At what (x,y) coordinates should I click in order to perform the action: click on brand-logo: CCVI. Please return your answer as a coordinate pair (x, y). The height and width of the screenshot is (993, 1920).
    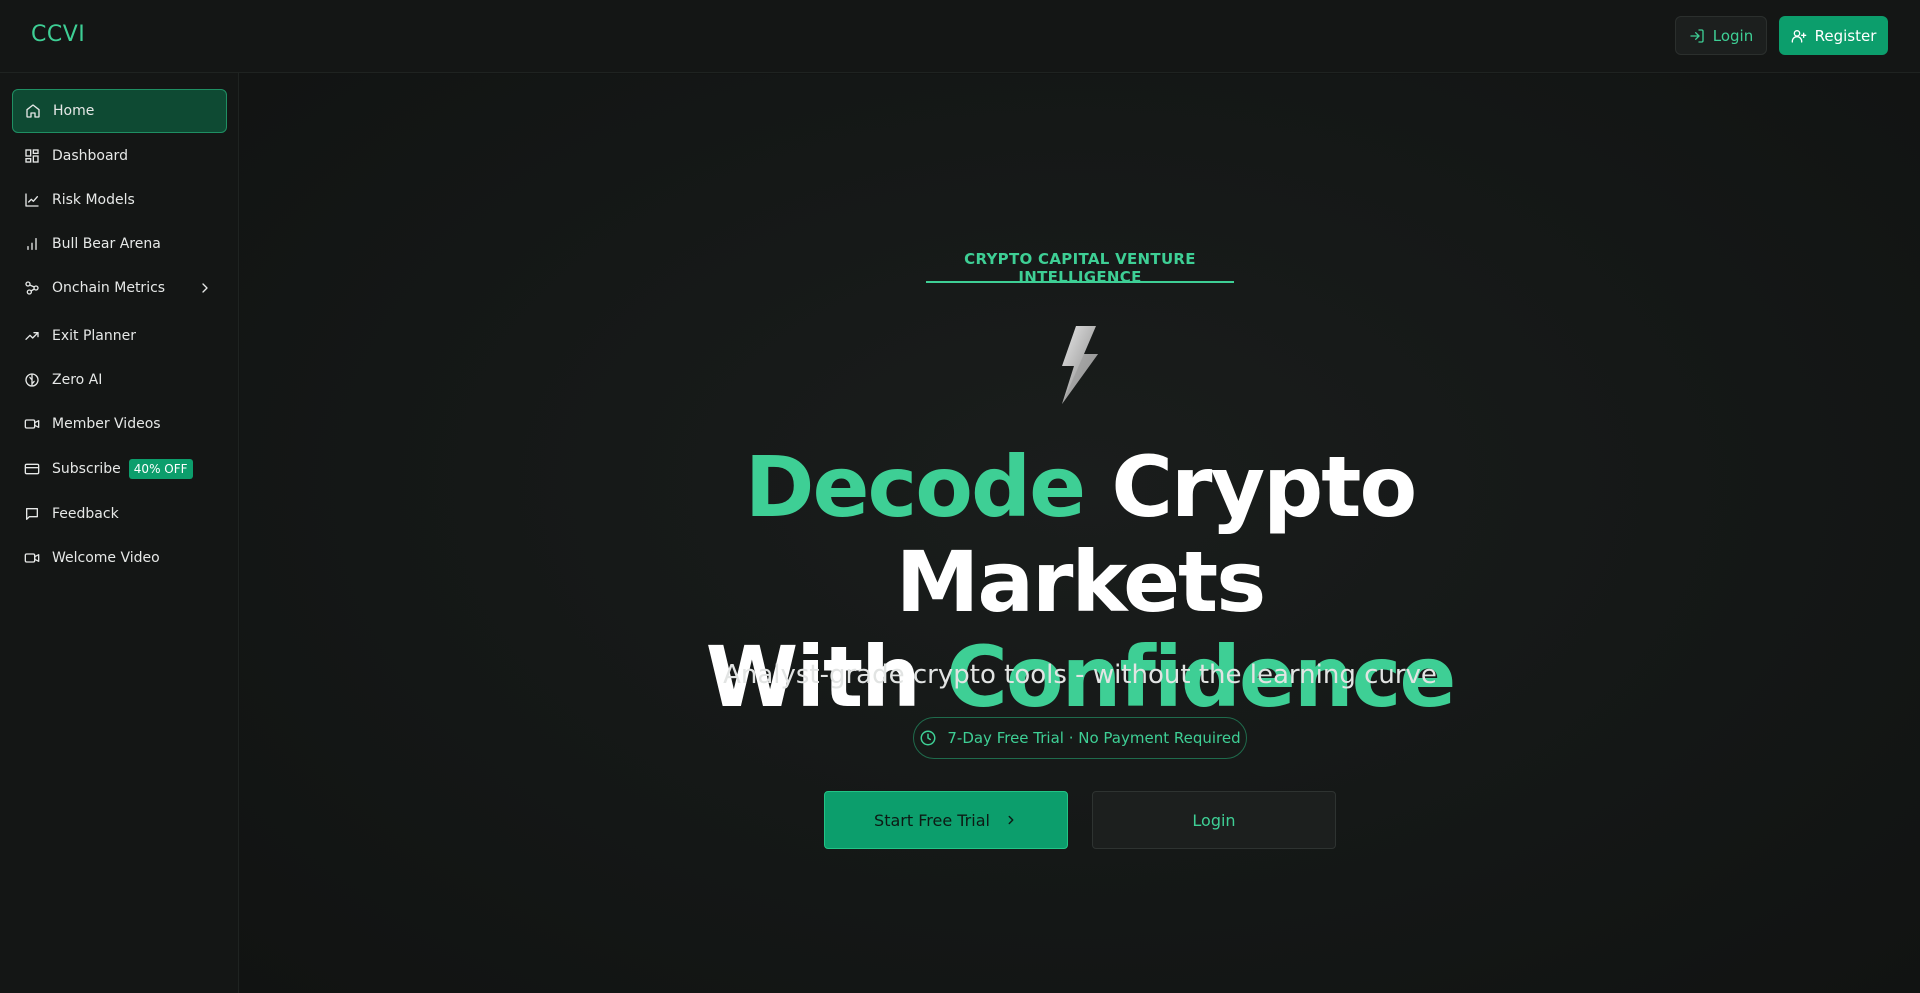
    Looking at the image, I should click on (58, 34).